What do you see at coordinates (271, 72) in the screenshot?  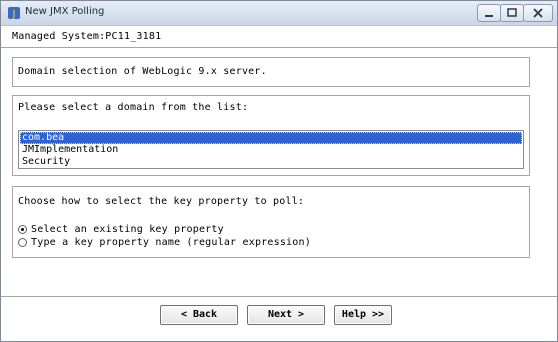 I see `domain-info-panel: Domain selection of WebLogic 9.x server.` at bounding box center [271, 72].